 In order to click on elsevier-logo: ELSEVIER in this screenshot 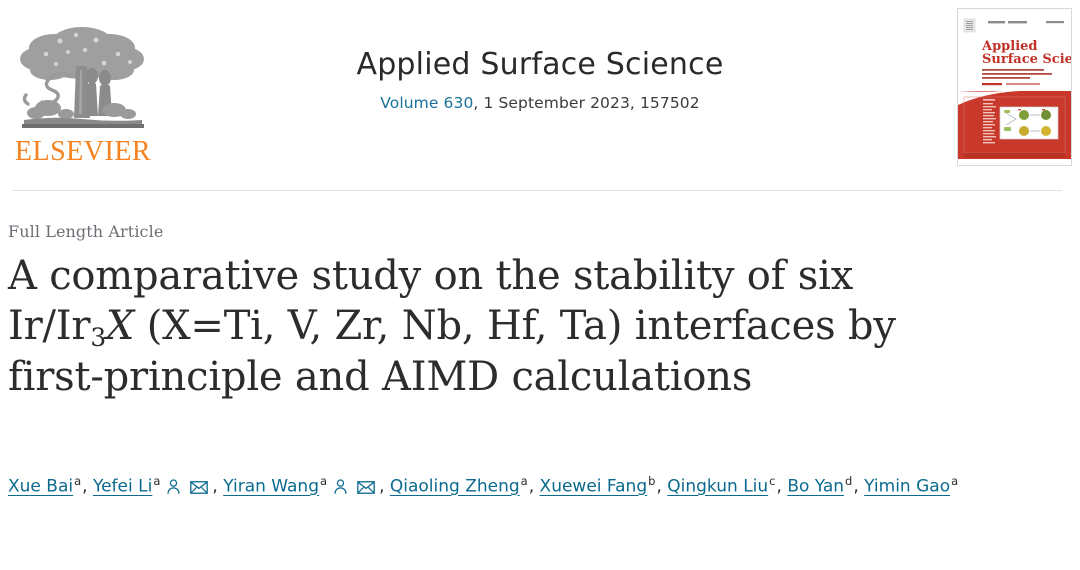, I will do `click(82, 90)`.